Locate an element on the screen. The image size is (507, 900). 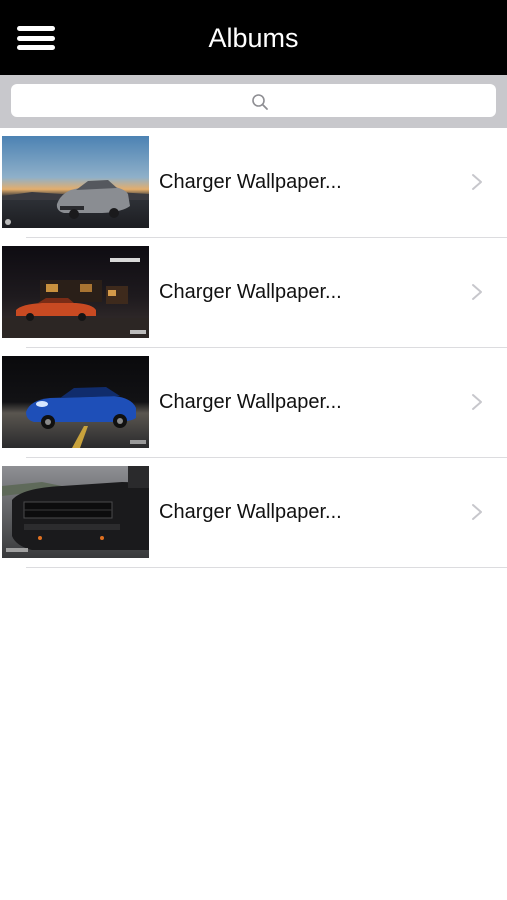
search-field-container is located at coordinates (253, 100).